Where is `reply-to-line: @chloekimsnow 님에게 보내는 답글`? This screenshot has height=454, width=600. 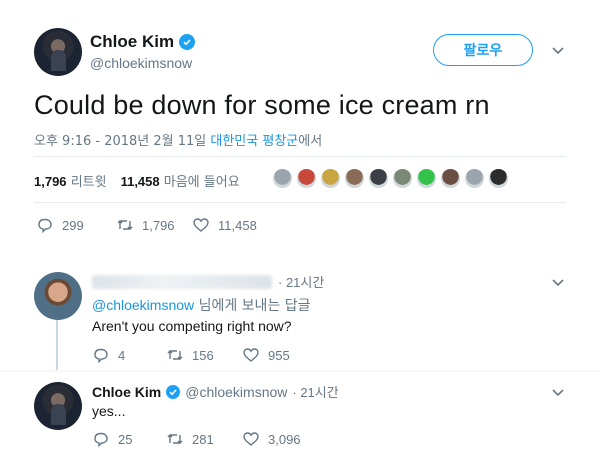
reply-to-line: @chloekimsnow 님에게 보내는 답글 is located at coordinates (201, 305).